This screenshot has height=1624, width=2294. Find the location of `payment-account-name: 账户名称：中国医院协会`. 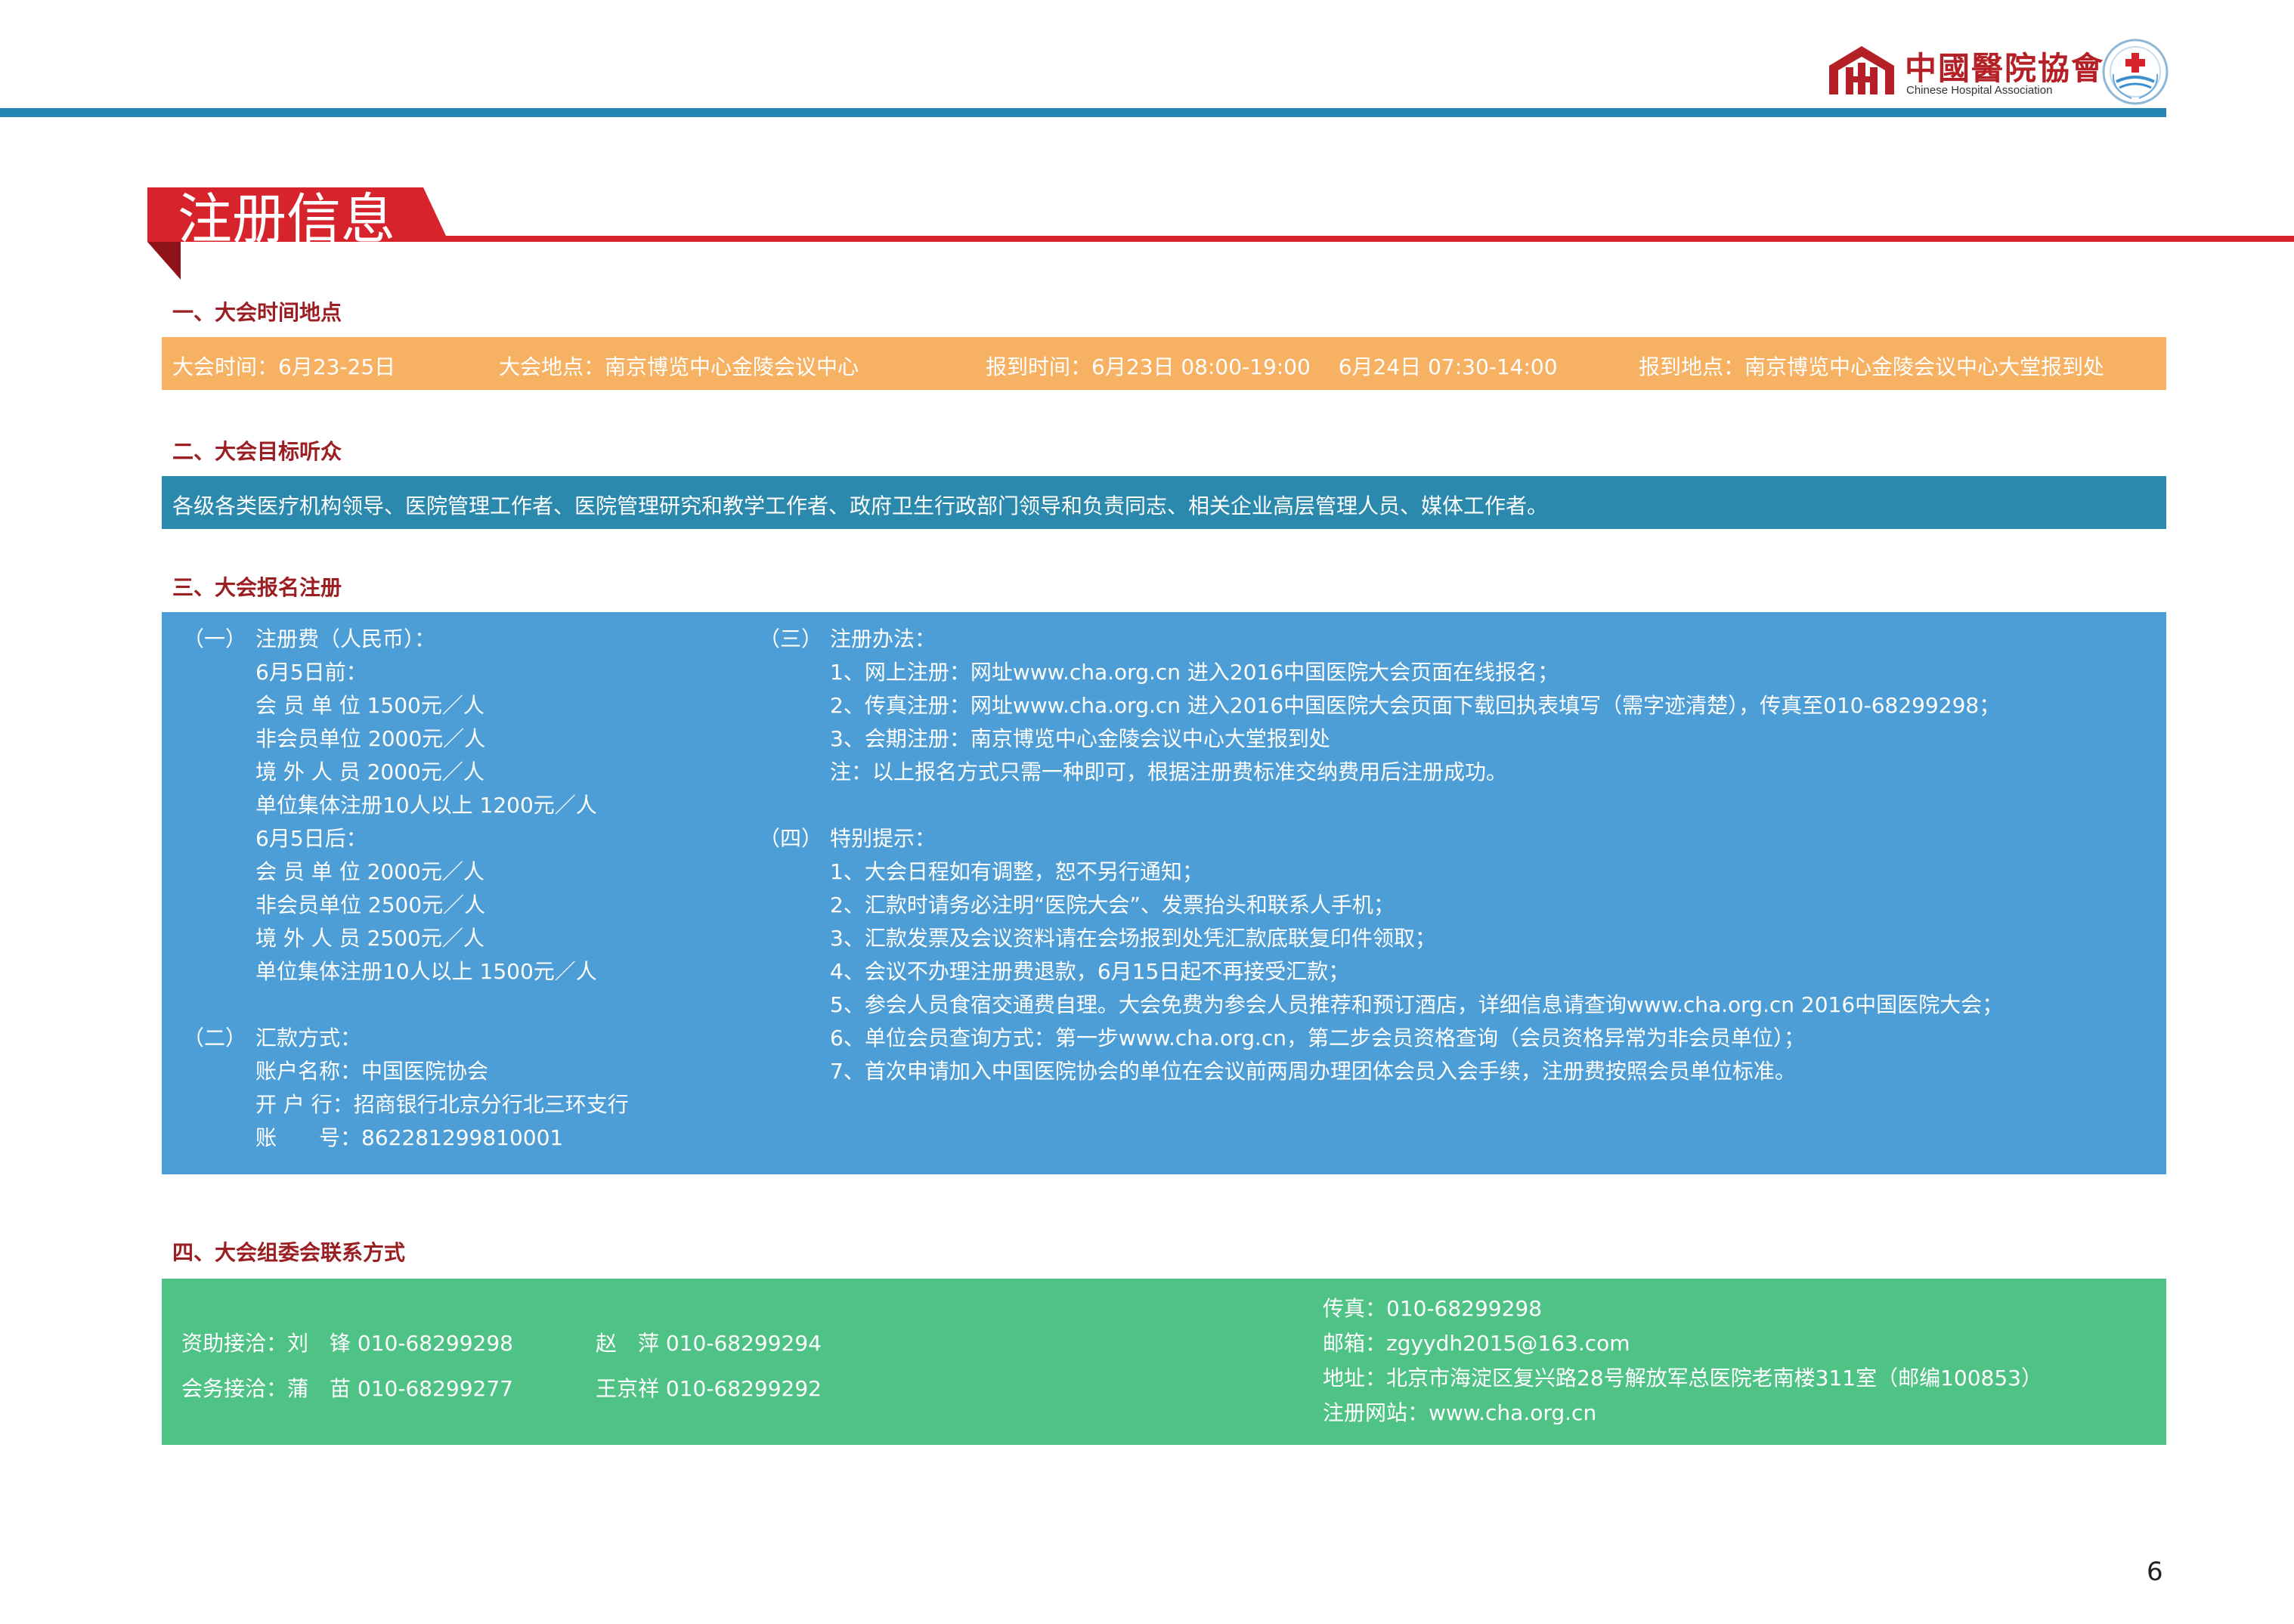

payment-account-name: 账户名称：中国医院协会 is located at coordinates (372, 1071).